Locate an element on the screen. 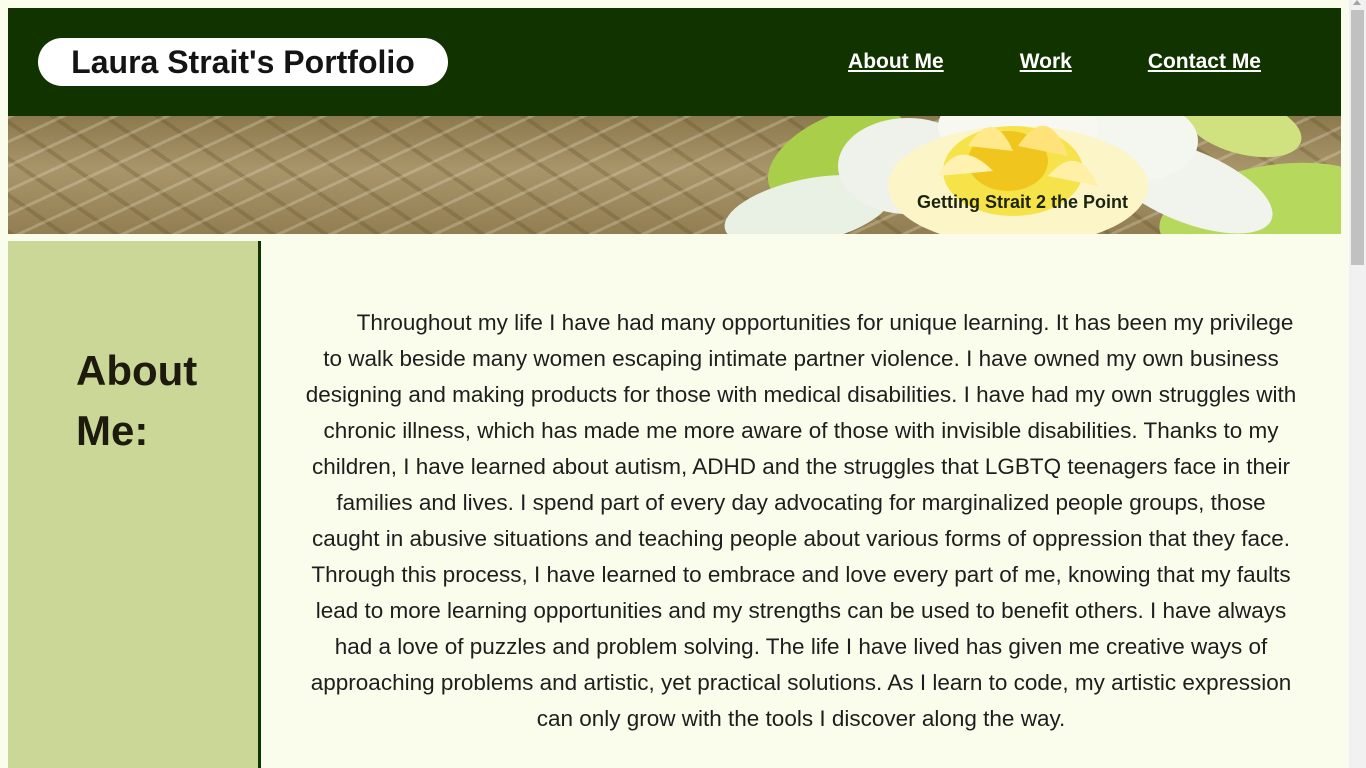 This screenshot has width=1366, height=768. site-title: Laura Strait's Portfolio is located at coordinates (243, 62).